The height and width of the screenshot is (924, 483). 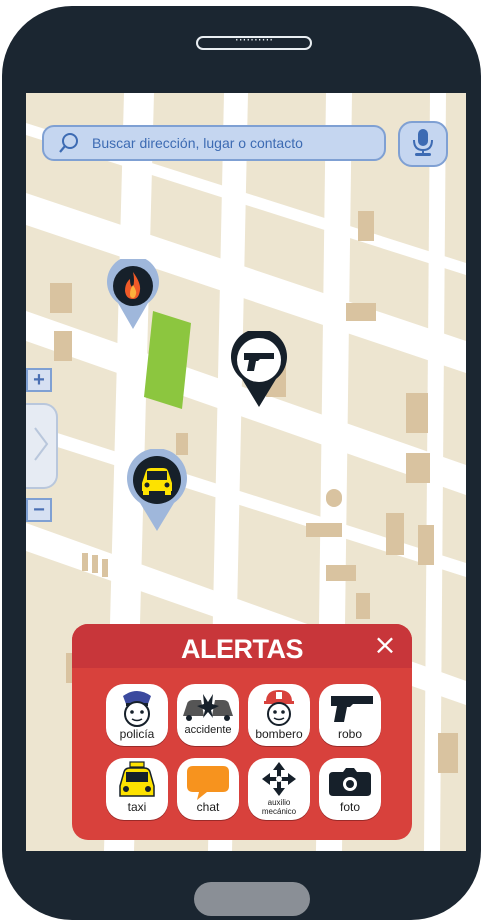 What do you see at coordinates (157, 489) in the screenshot?
I see `taxi-icon` at bounding box center [157, 489].